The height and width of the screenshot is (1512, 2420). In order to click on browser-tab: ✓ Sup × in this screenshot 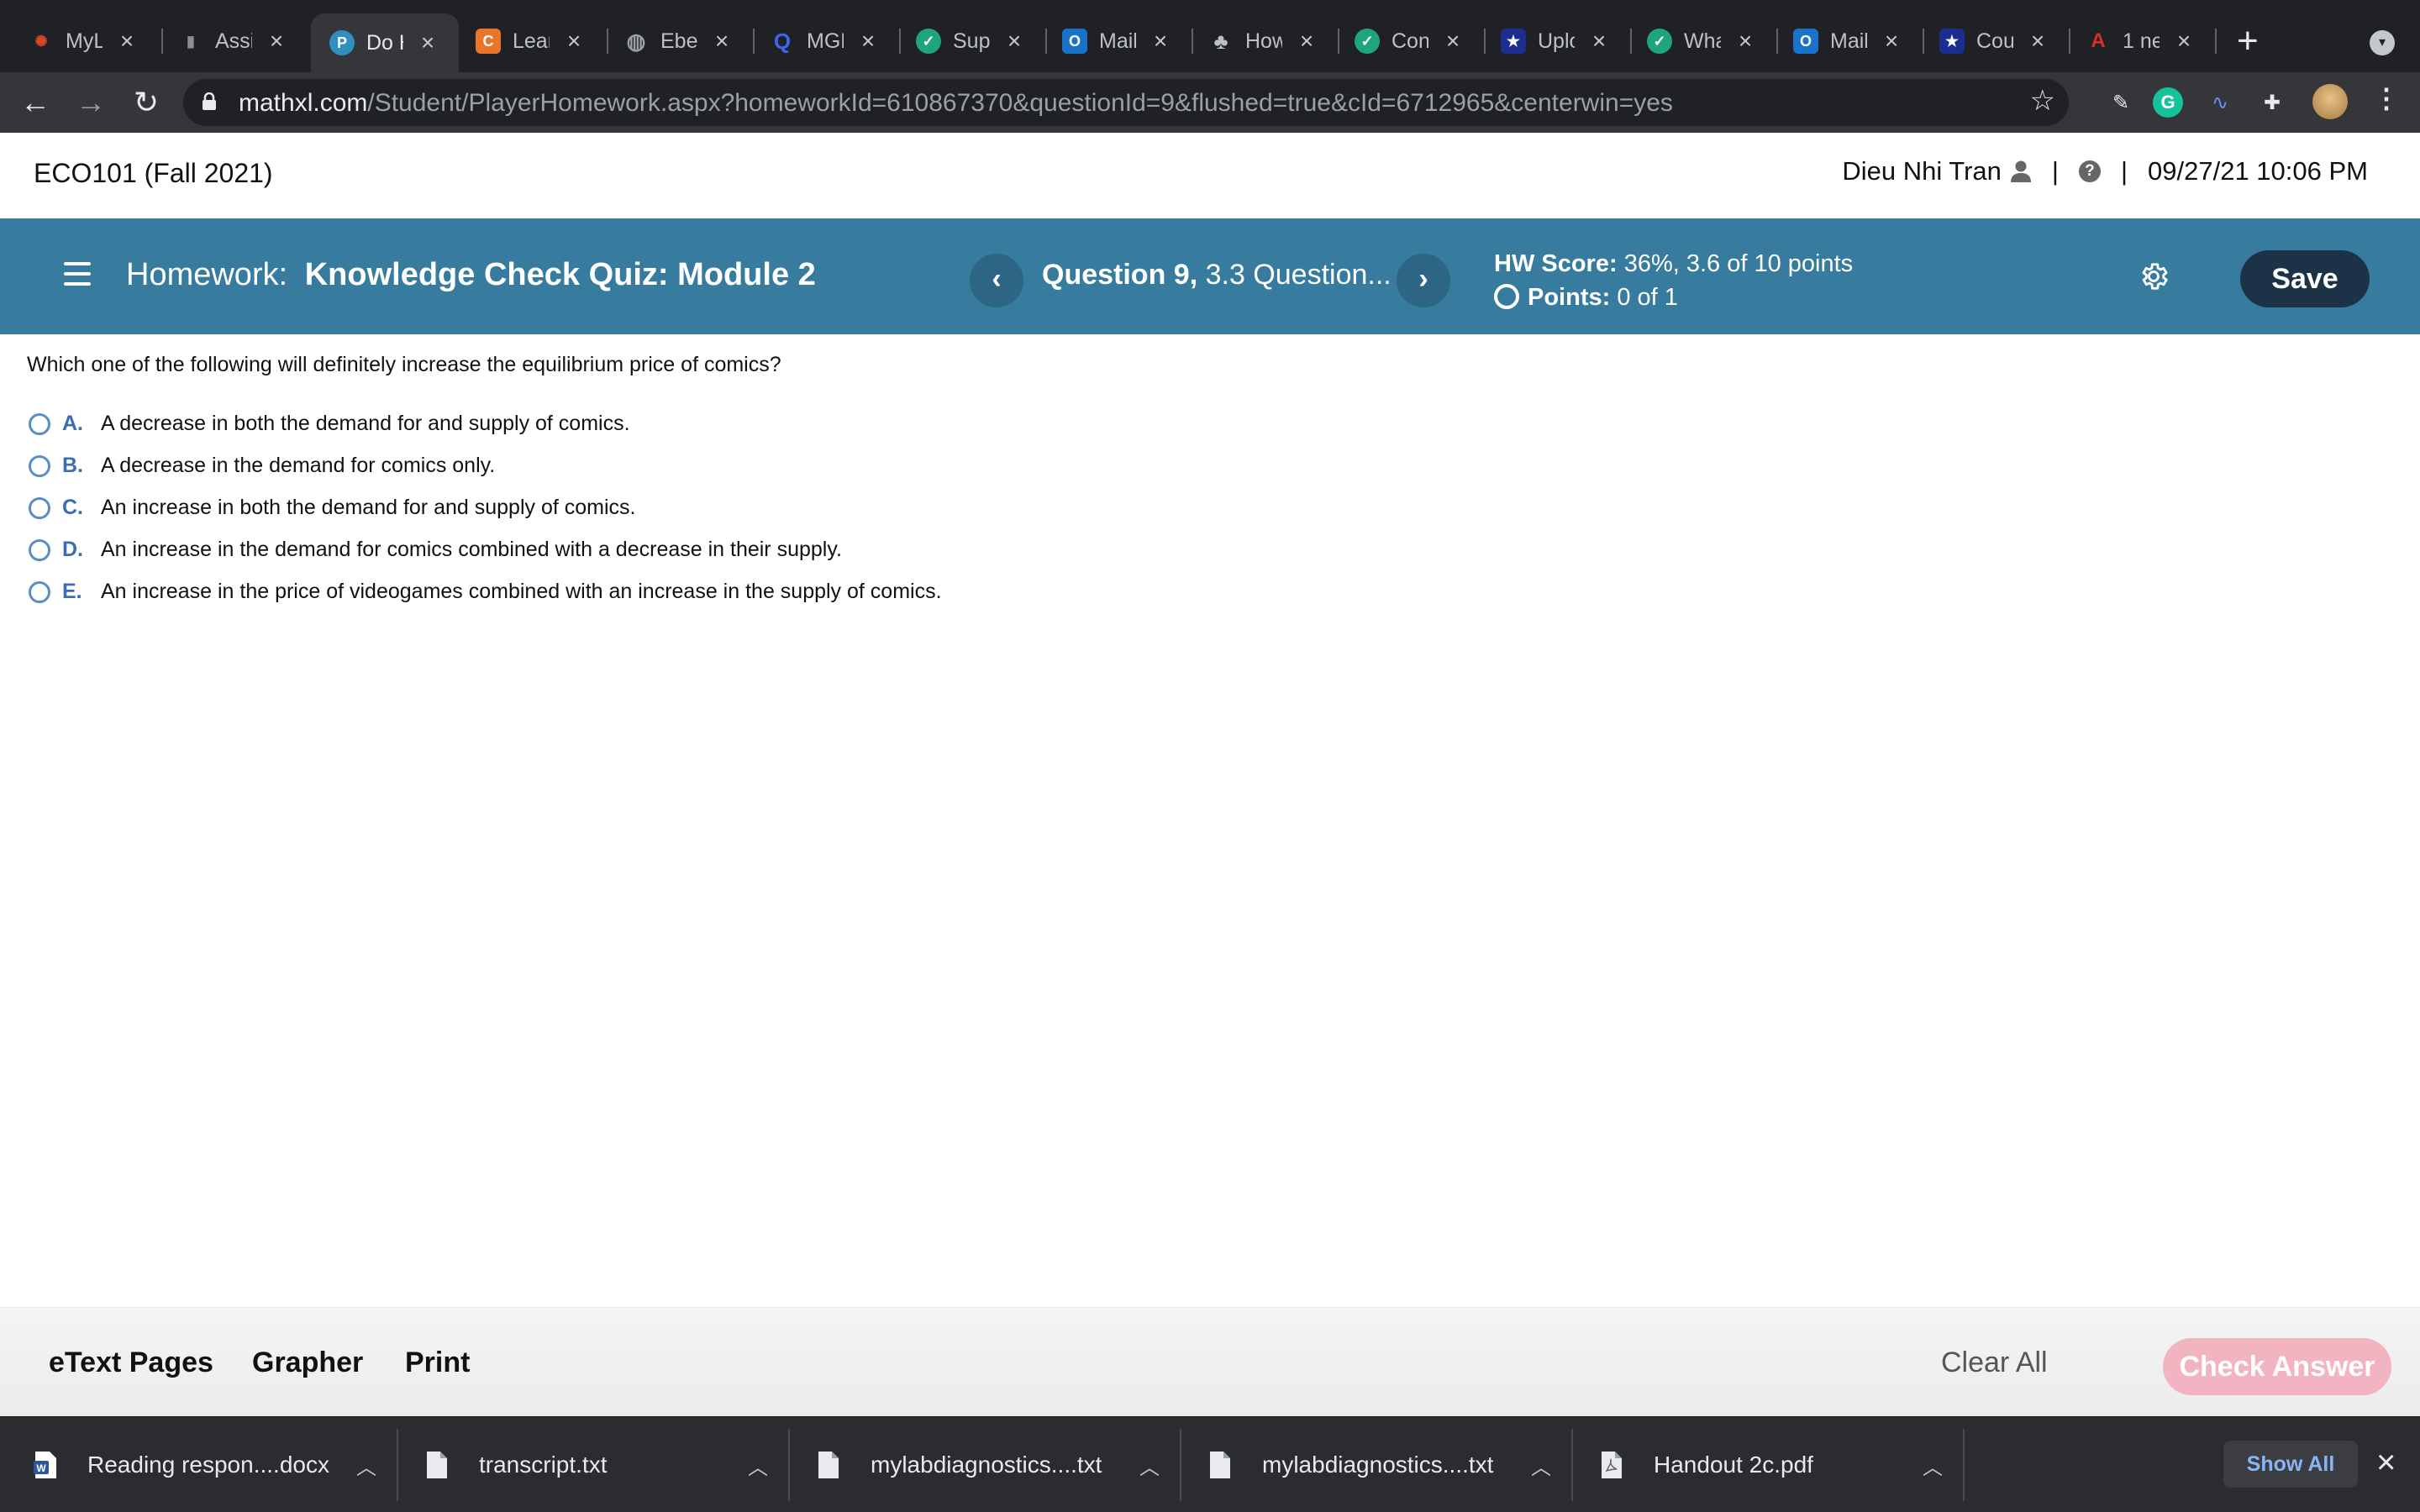, I will do `click(970, 41)`.